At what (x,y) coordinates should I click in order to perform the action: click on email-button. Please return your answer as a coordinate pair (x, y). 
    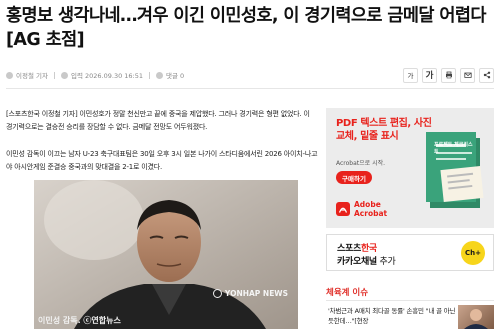
    Looking at the image, I should click on (467, 75).